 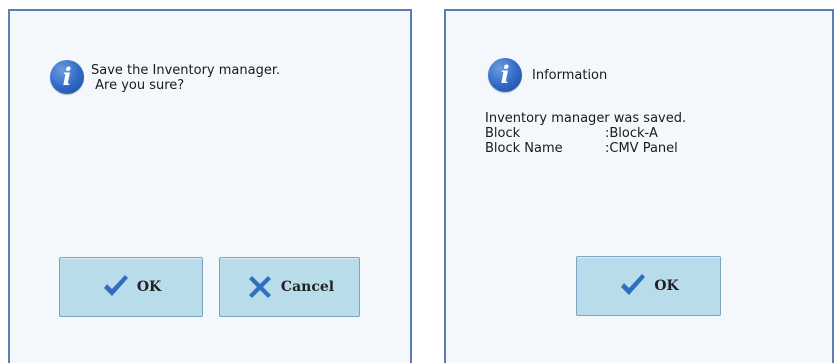 I want to click on cancel-button: Cancel, so click(x=289, y=287).